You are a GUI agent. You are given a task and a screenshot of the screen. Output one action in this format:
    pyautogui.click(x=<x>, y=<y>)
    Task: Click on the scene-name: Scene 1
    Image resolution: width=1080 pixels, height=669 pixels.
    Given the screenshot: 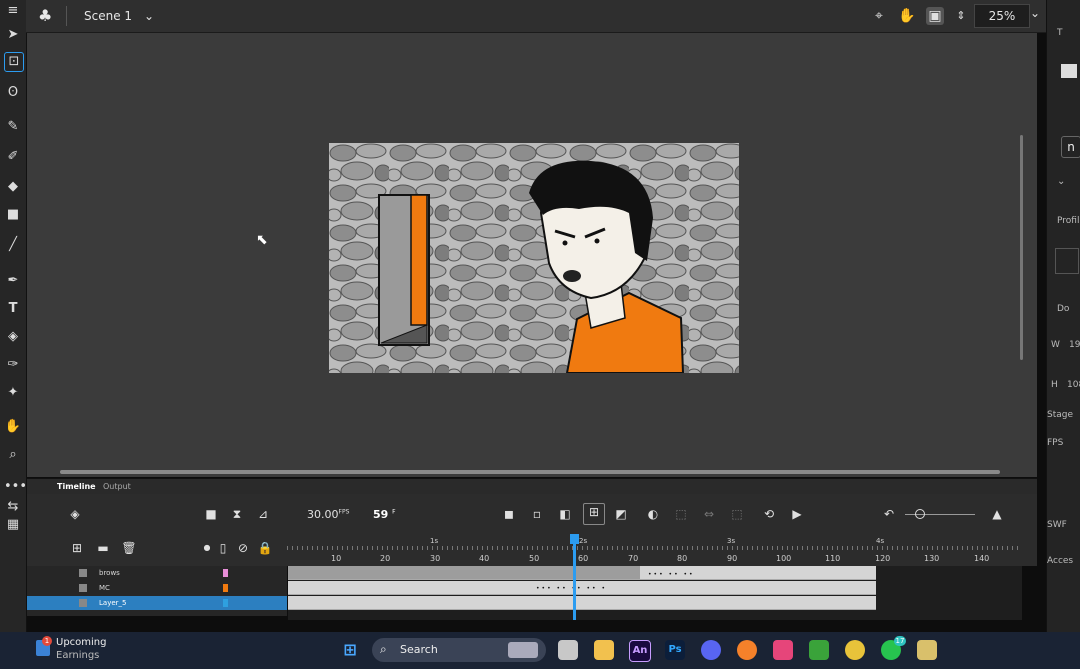 What is the action you would take?
    pyautogui.click(x=108, y=16)
    